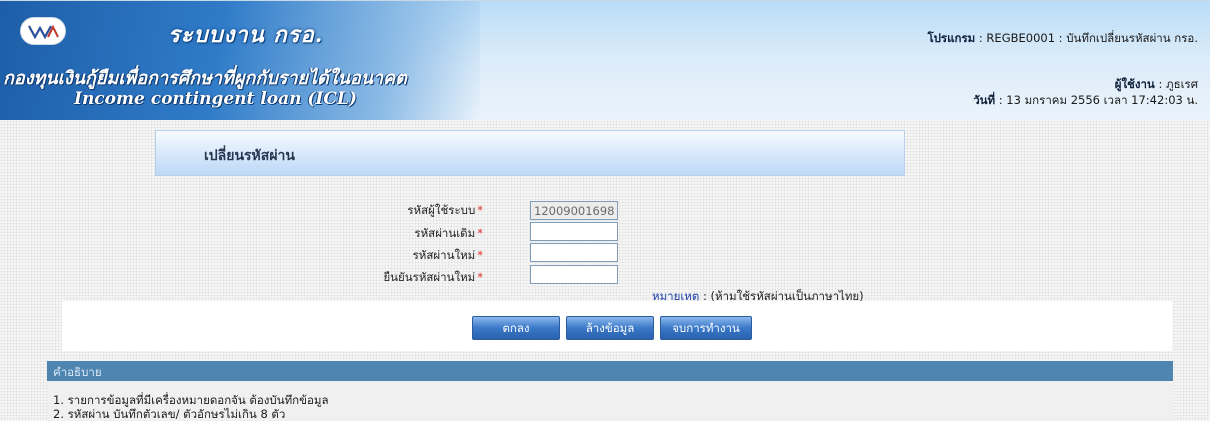  What do you see at coordinates (429, 277) in the screenshot?
I see `confirm-password-label-text: ยืนยันรหัสผ่านใหม่` at bounding box center [429, 277].